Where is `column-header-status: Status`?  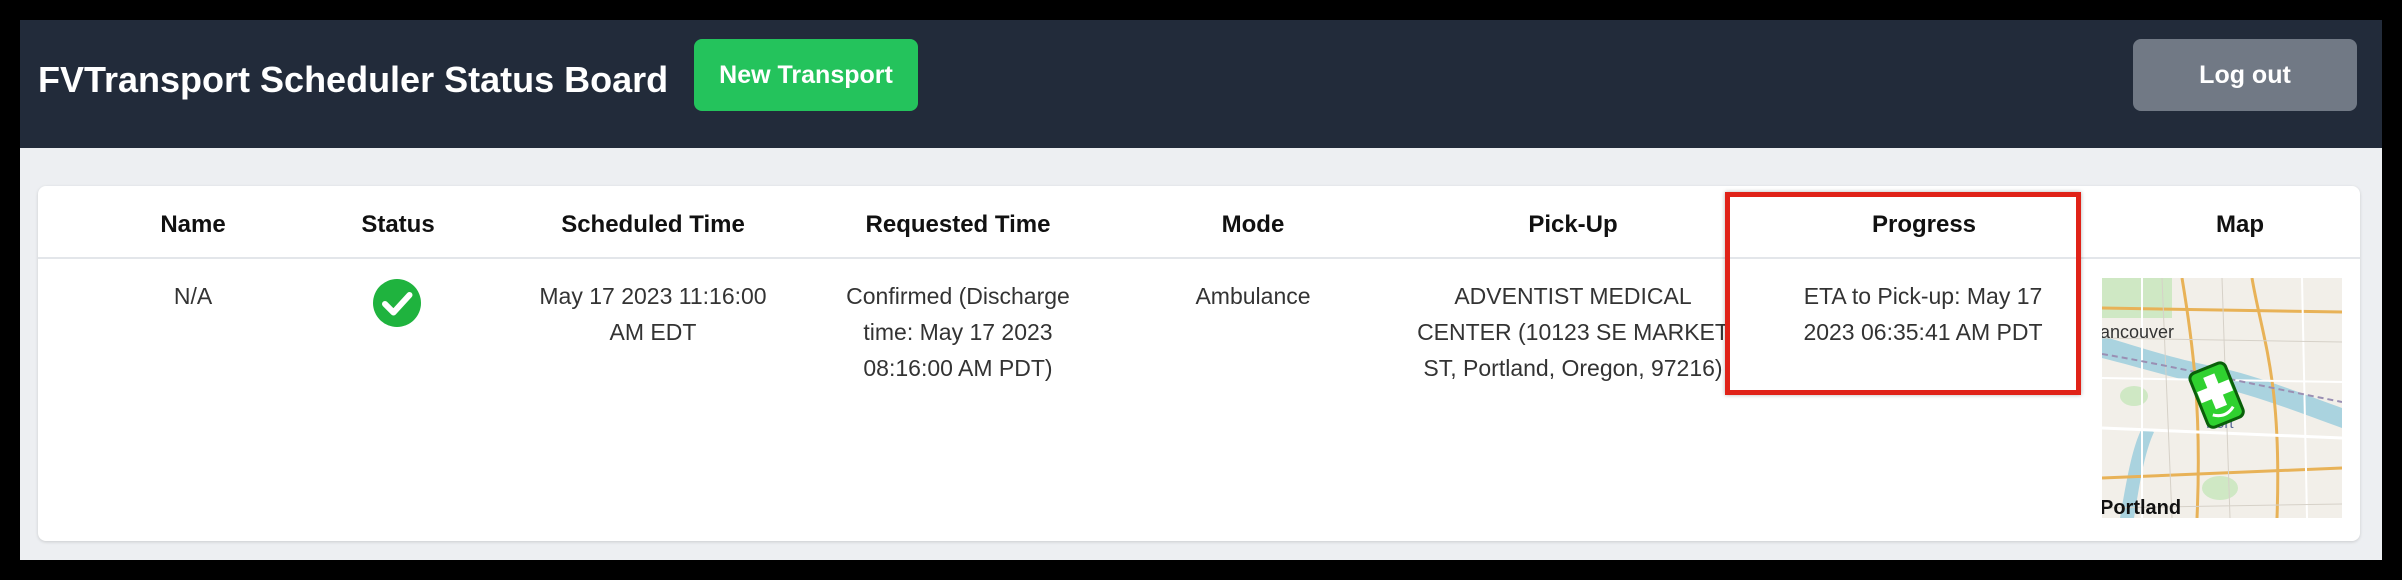
column-header-status: Status is located at coordinates (398, 224).